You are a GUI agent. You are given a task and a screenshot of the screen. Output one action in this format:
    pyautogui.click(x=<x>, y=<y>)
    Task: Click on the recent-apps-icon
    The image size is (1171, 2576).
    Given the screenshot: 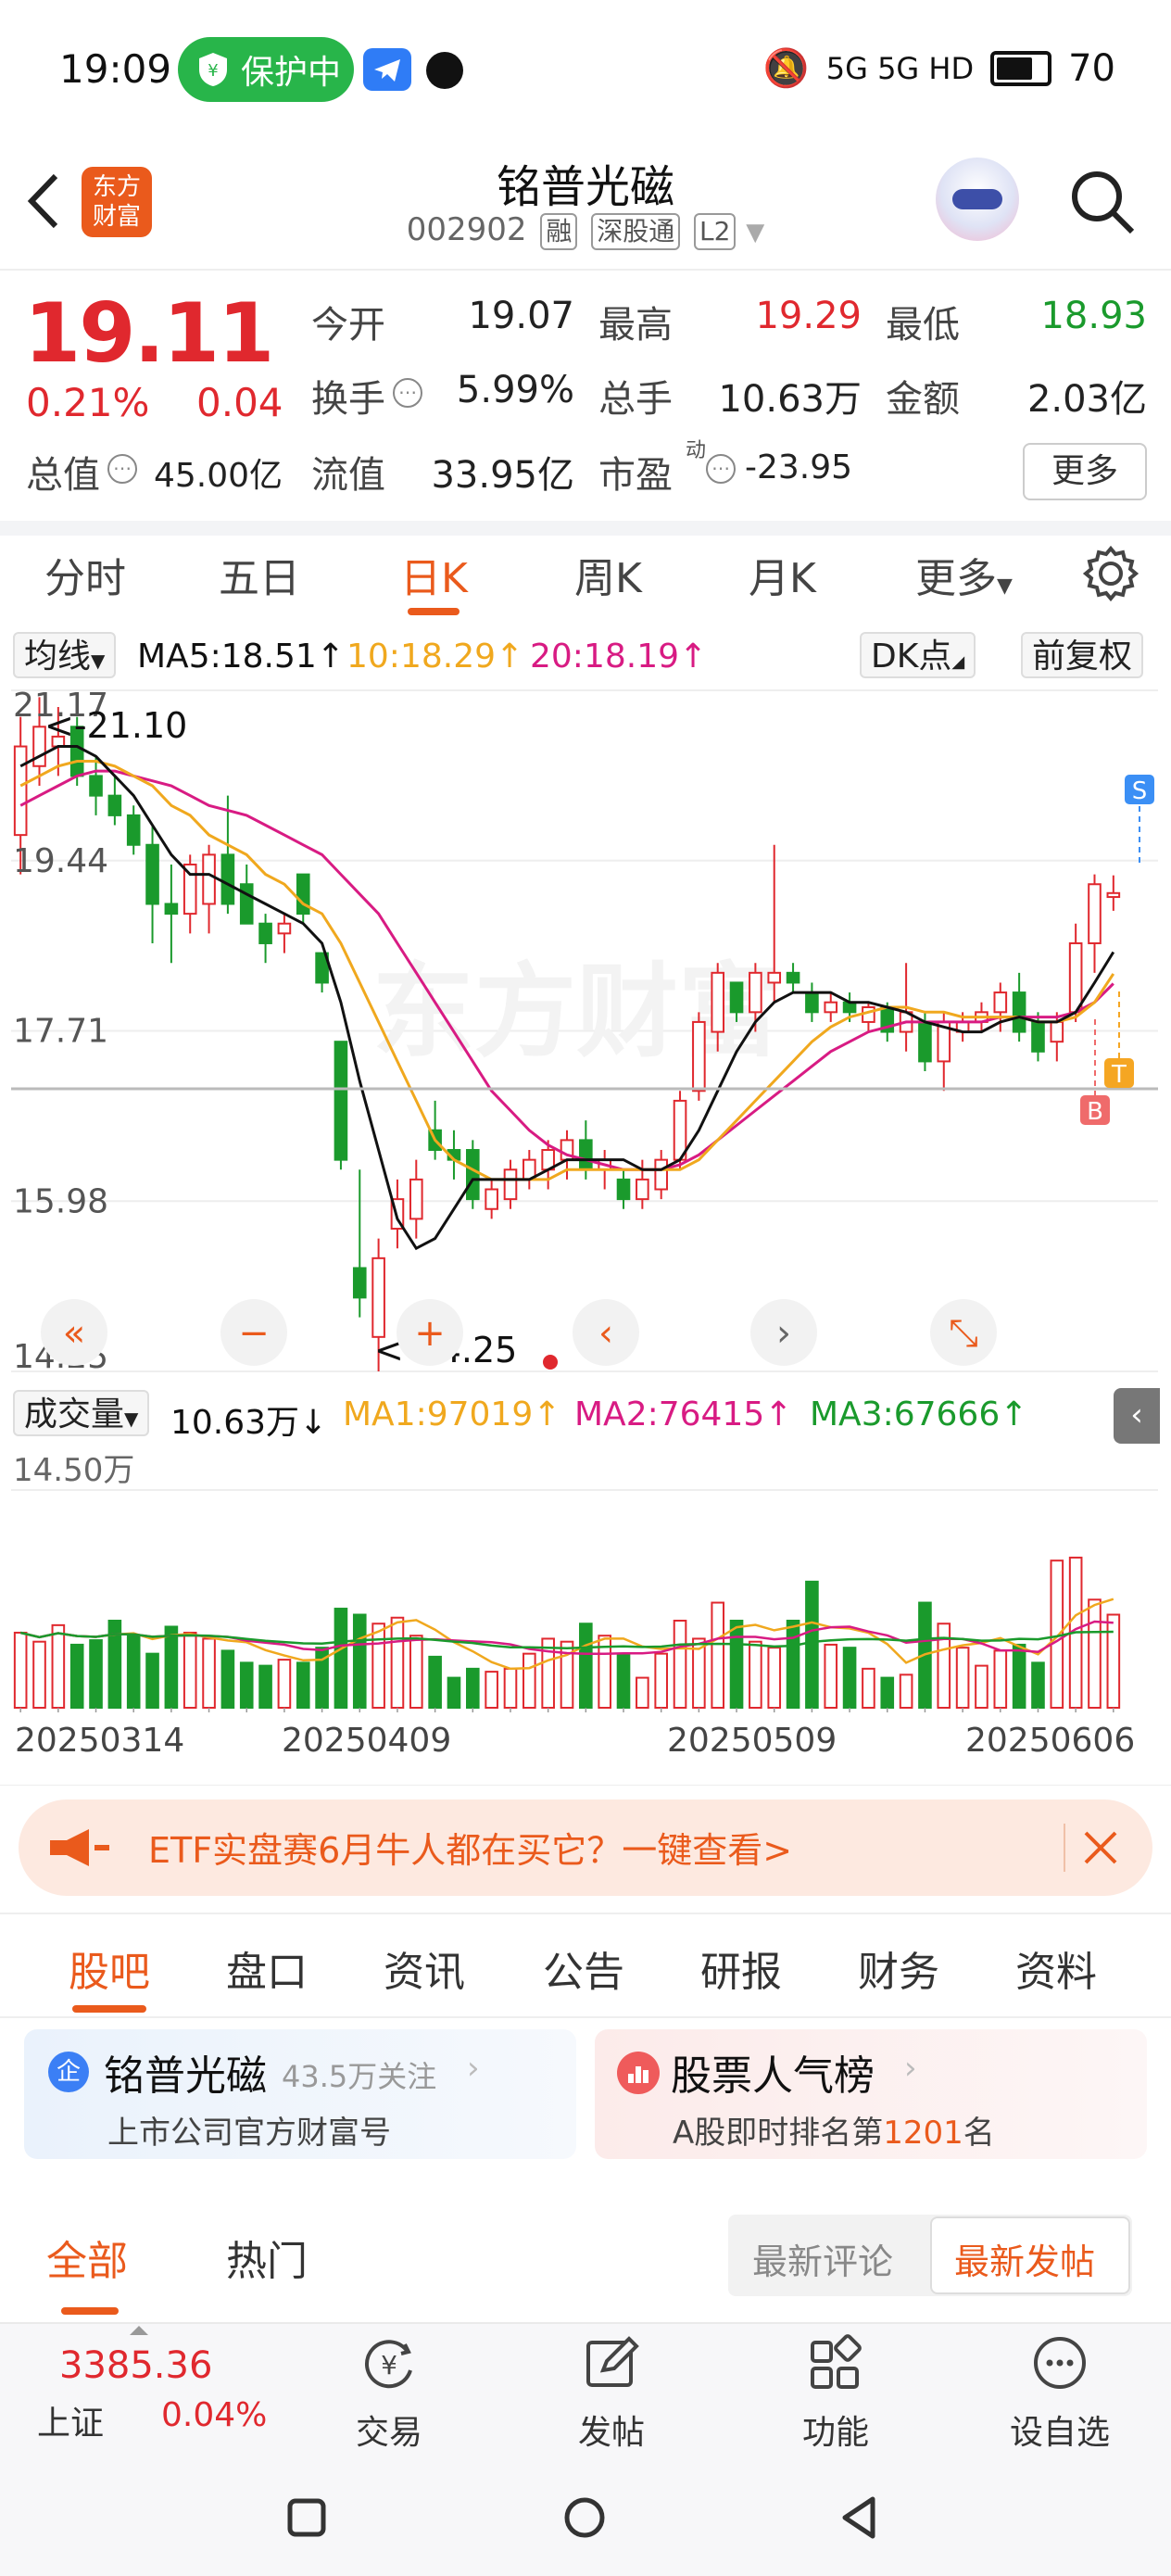 What is the action you would take?
    pyautogui.click(x=306, y=2517)
    